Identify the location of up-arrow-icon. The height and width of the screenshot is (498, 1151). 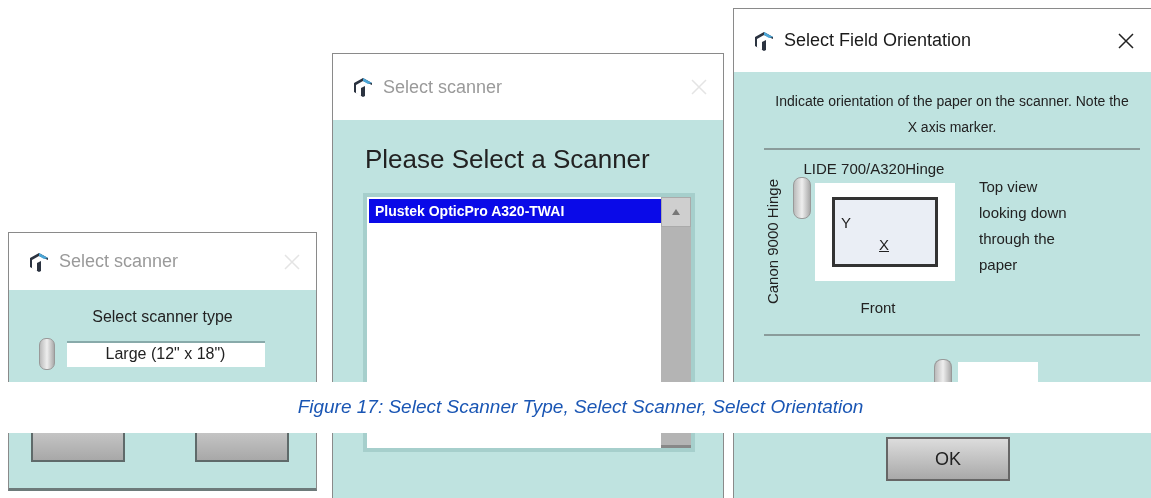
(676, 212).